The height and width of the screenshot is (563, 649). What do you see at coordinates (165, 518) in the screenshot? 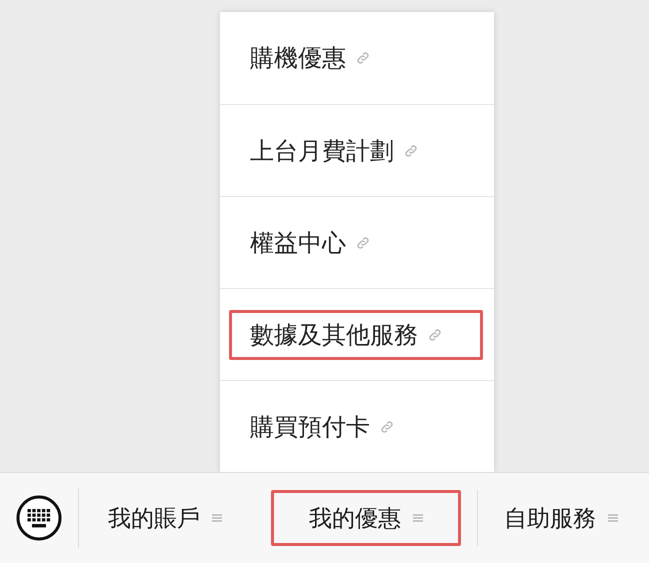
I see `tab: 我的賬戶` at bounding box center [165, 518].